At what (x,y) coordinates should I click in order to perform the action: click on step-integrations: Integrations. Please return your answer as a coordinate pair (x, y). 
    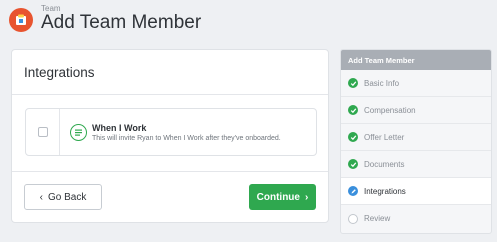
    Looking at the image, I should click on (416, 191).